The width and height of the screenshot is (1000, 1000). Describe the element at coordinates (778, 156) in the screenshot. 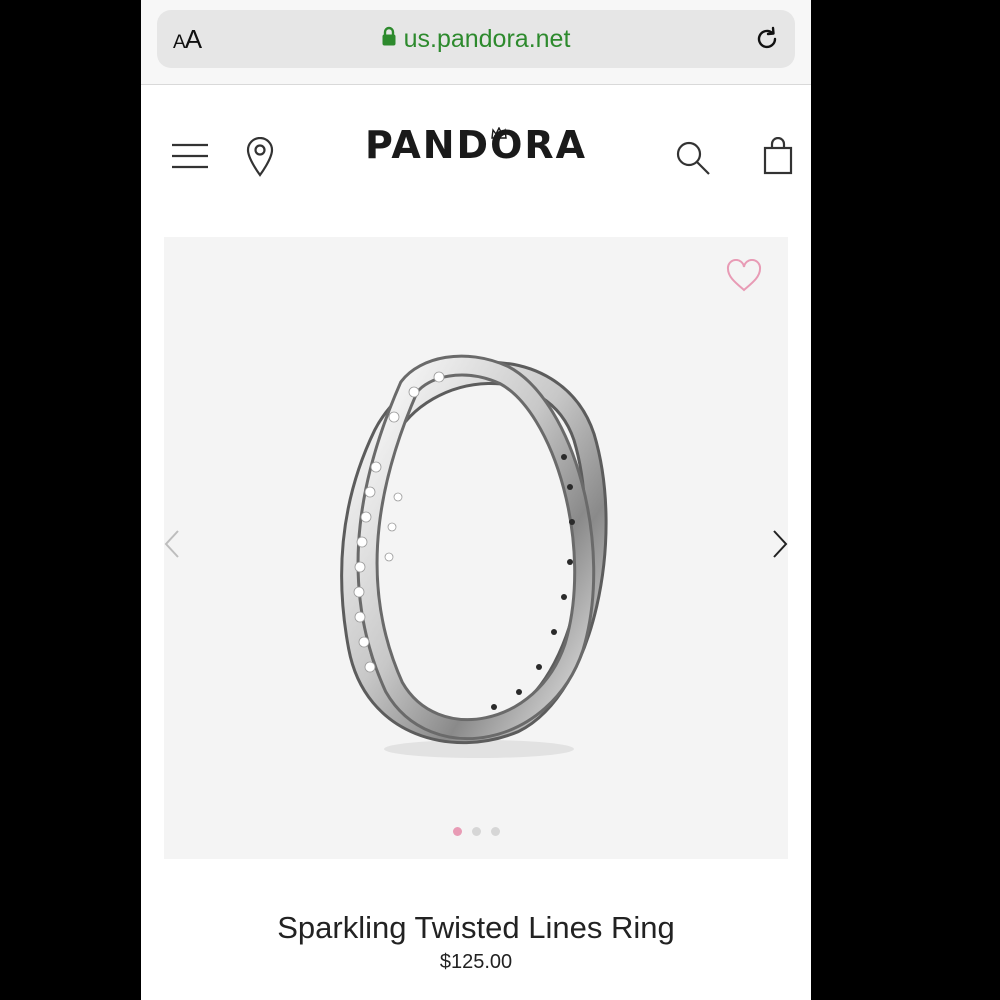

I see `shopping-bag-icon` at that location.